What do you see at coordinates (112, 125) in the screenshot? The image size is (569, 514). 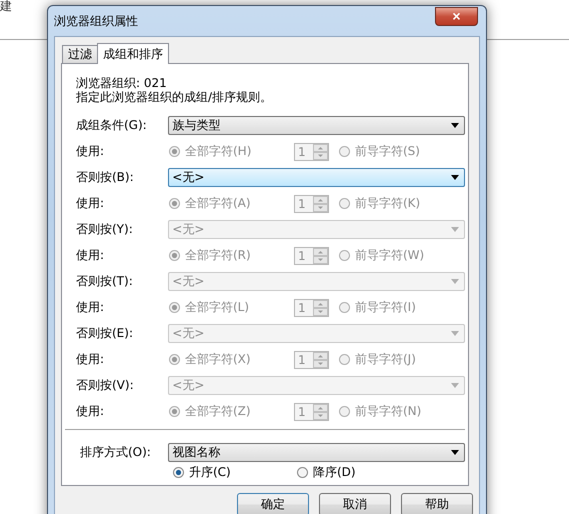 I see `field-label: 成组条件(G):` at bounding box center [112, 125].